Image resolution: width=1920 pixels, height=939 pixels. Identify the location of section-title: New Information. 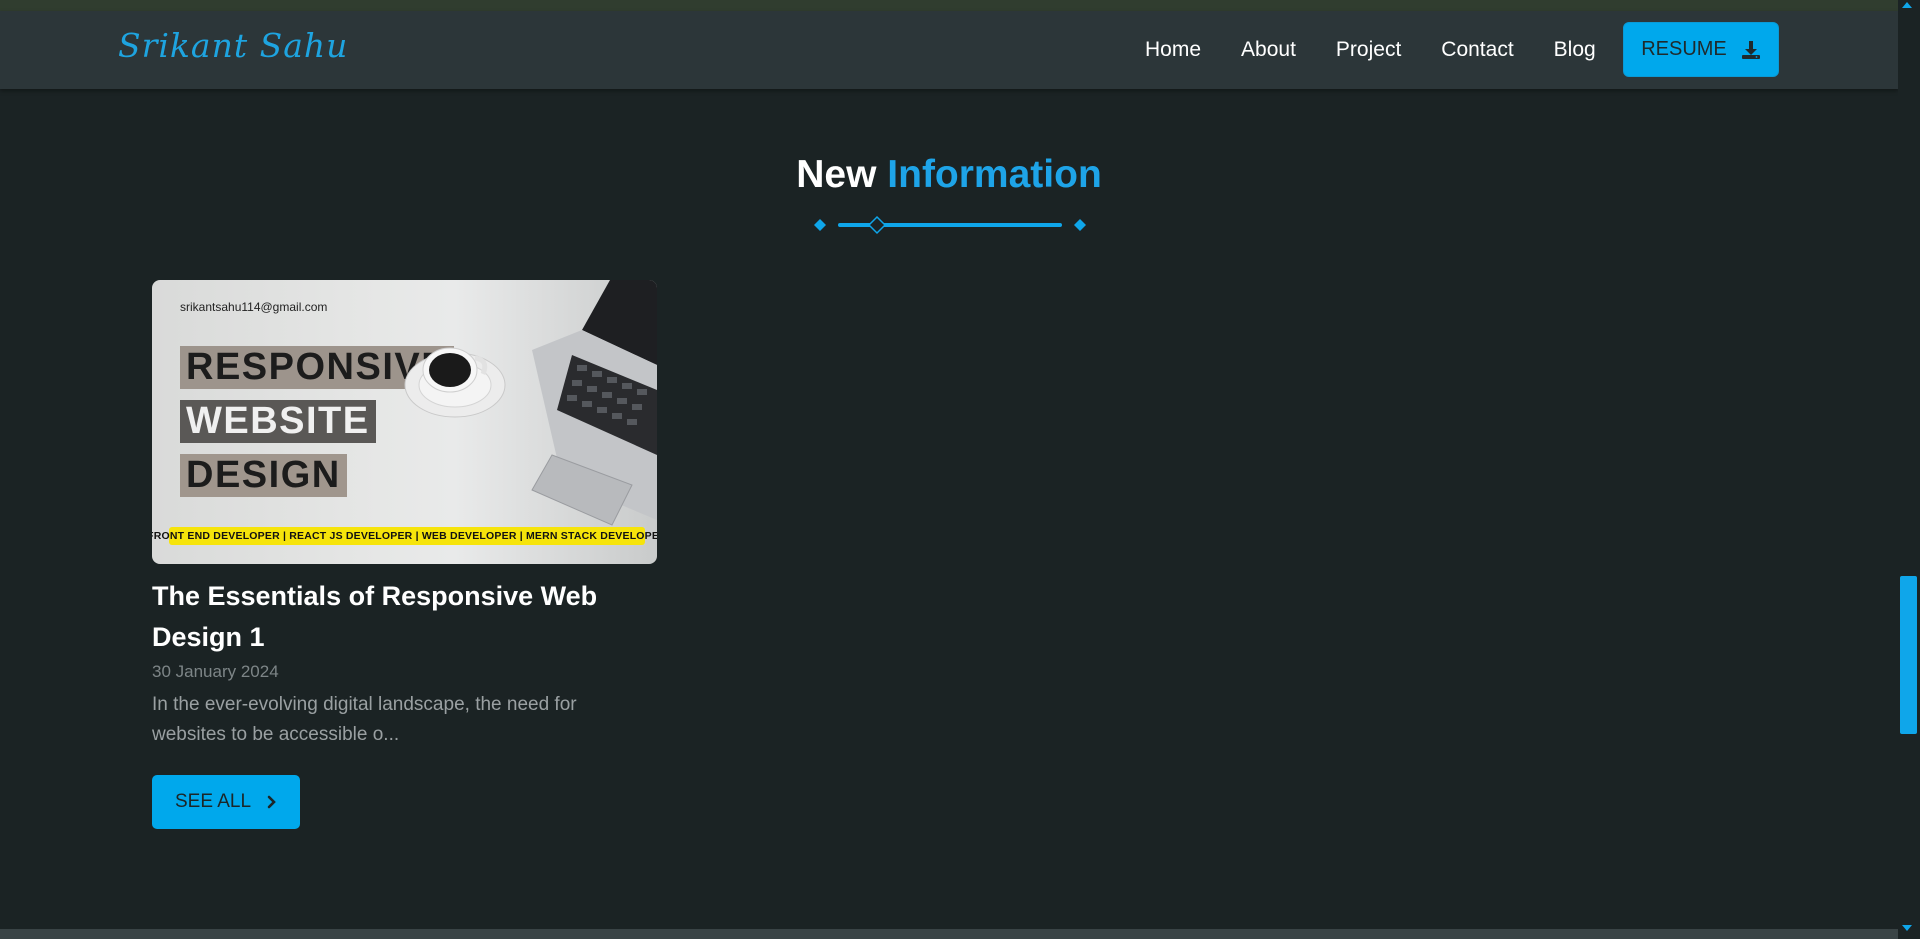
(949, 175).